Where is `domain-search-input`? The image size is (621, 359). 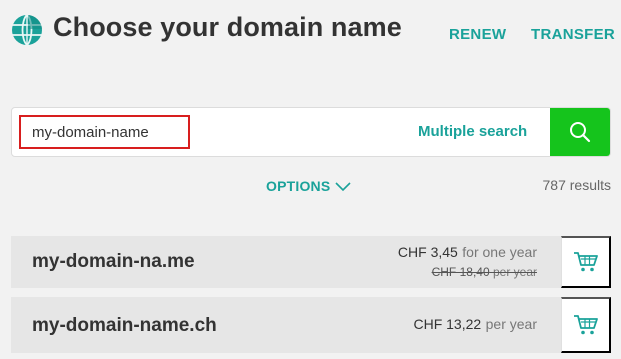
domain-search-input is located at coordinates (104, 132).